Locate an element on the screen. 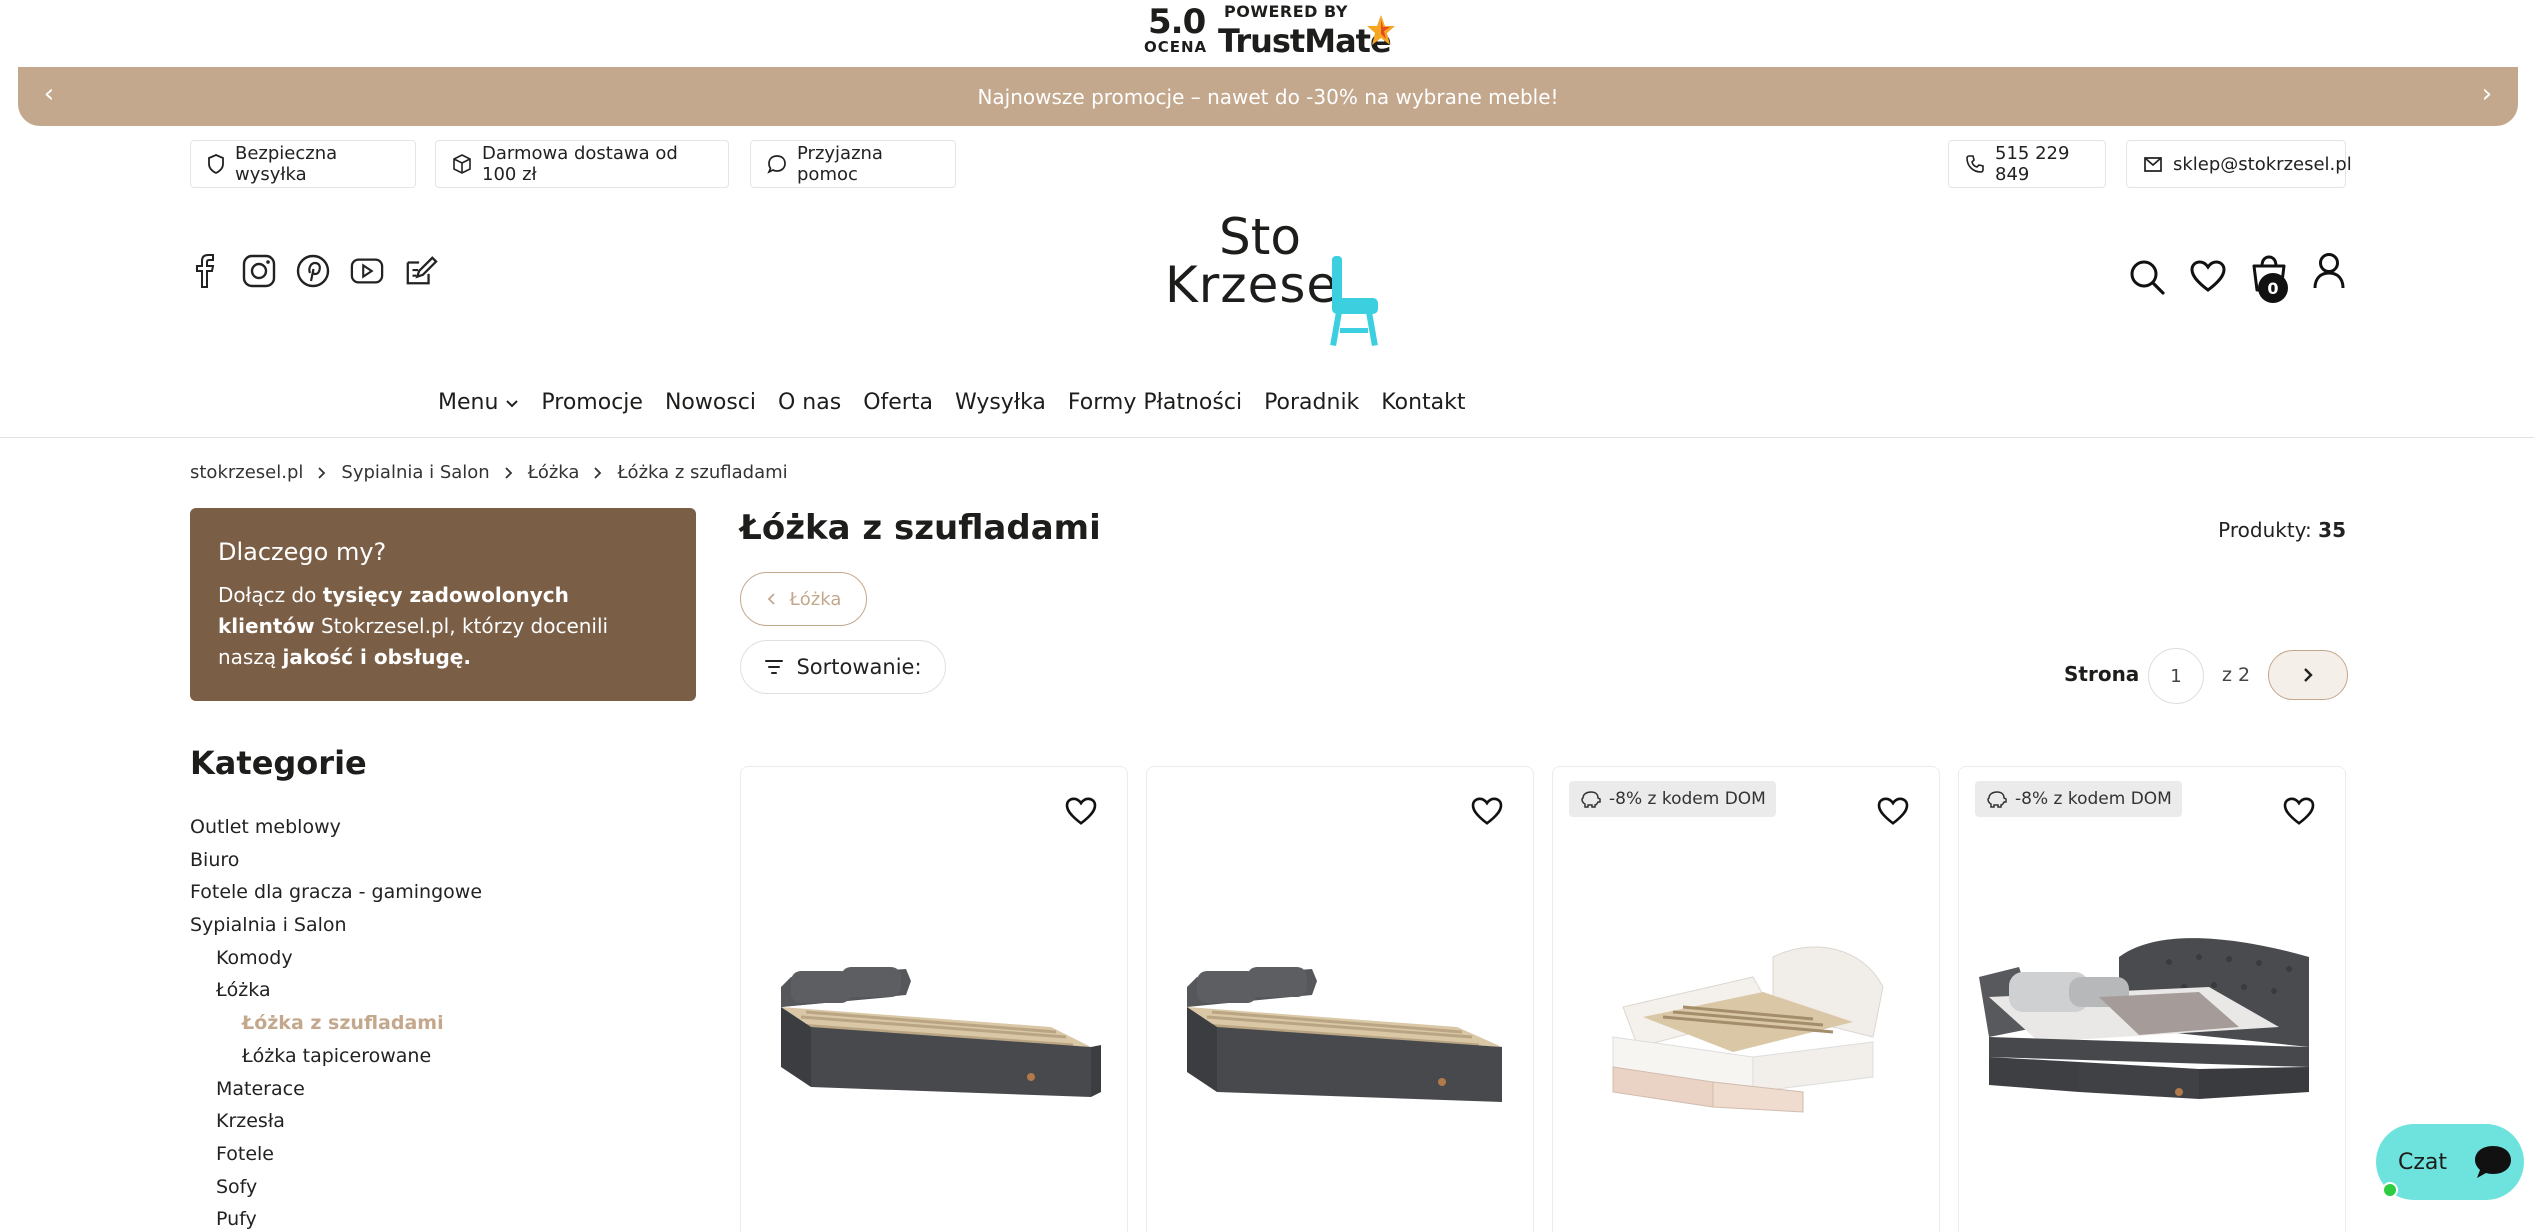 This screenshot has width=2534, height=1232. breadcrumb-item: Sypialnia i Salon is located at coordinates (415, 472).